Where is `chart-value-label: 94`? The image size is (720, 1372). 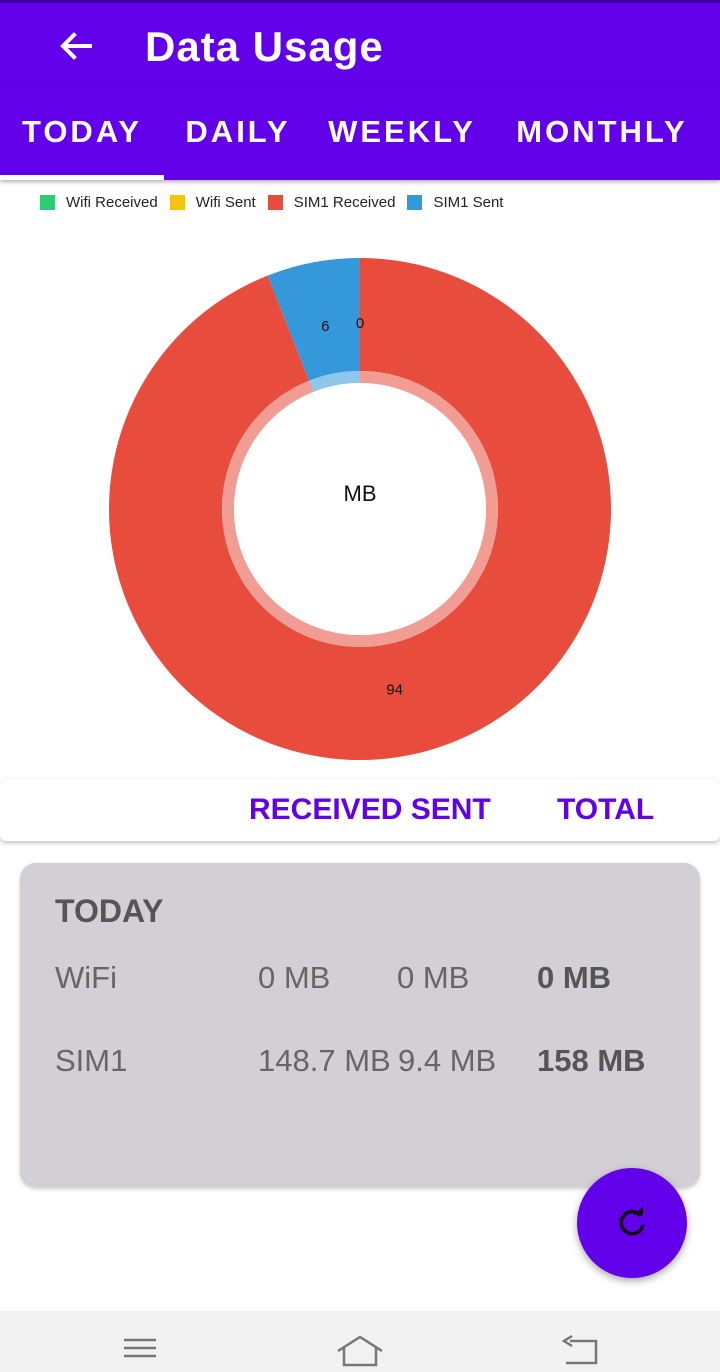 chart-value-label: 94 is located at coordinates (394, 690).